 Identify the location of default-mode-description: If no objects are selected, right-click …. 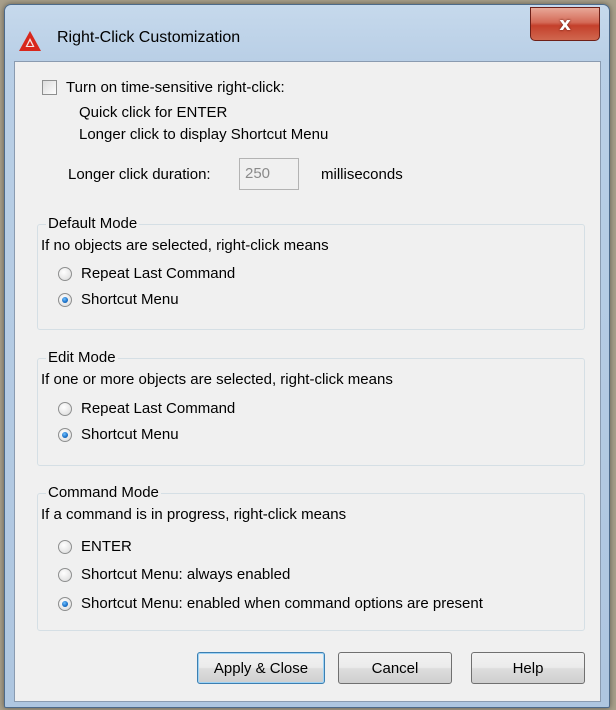
(185, 245).